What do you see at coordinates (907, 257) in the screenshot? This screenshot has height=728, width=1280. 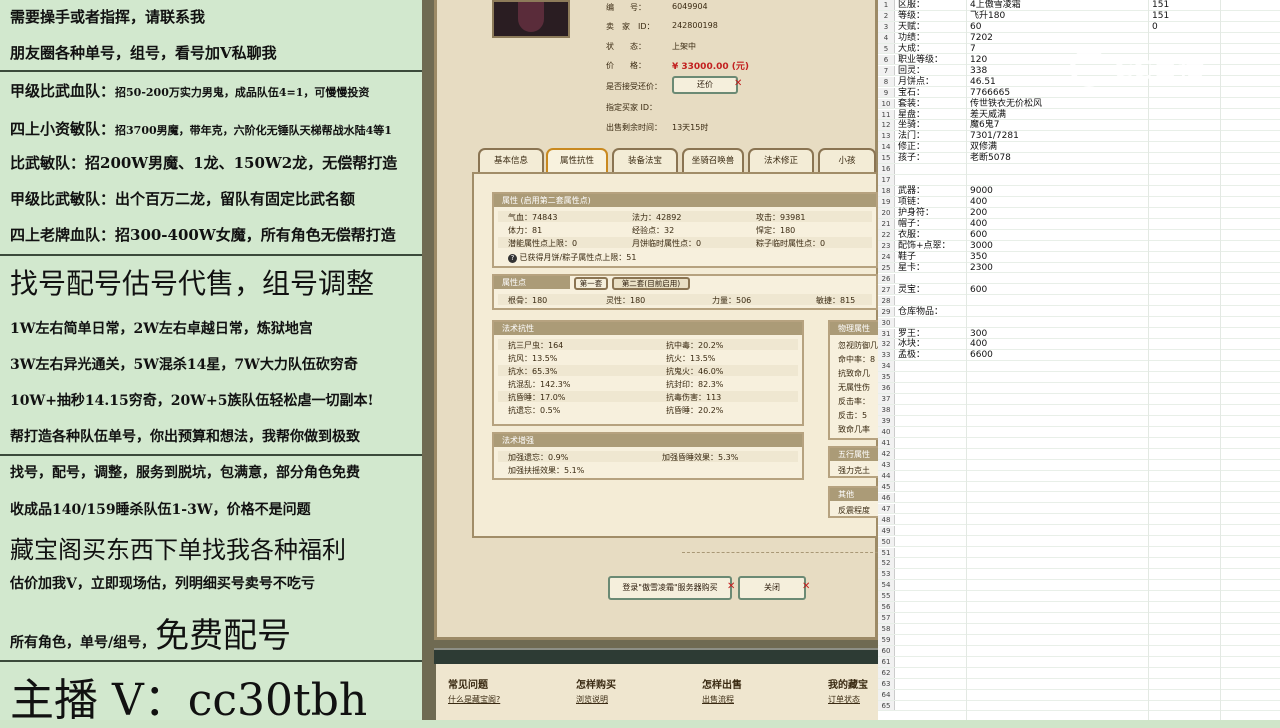 I see `sheet-cell: 鞋子` at bounding box center [907, 257].